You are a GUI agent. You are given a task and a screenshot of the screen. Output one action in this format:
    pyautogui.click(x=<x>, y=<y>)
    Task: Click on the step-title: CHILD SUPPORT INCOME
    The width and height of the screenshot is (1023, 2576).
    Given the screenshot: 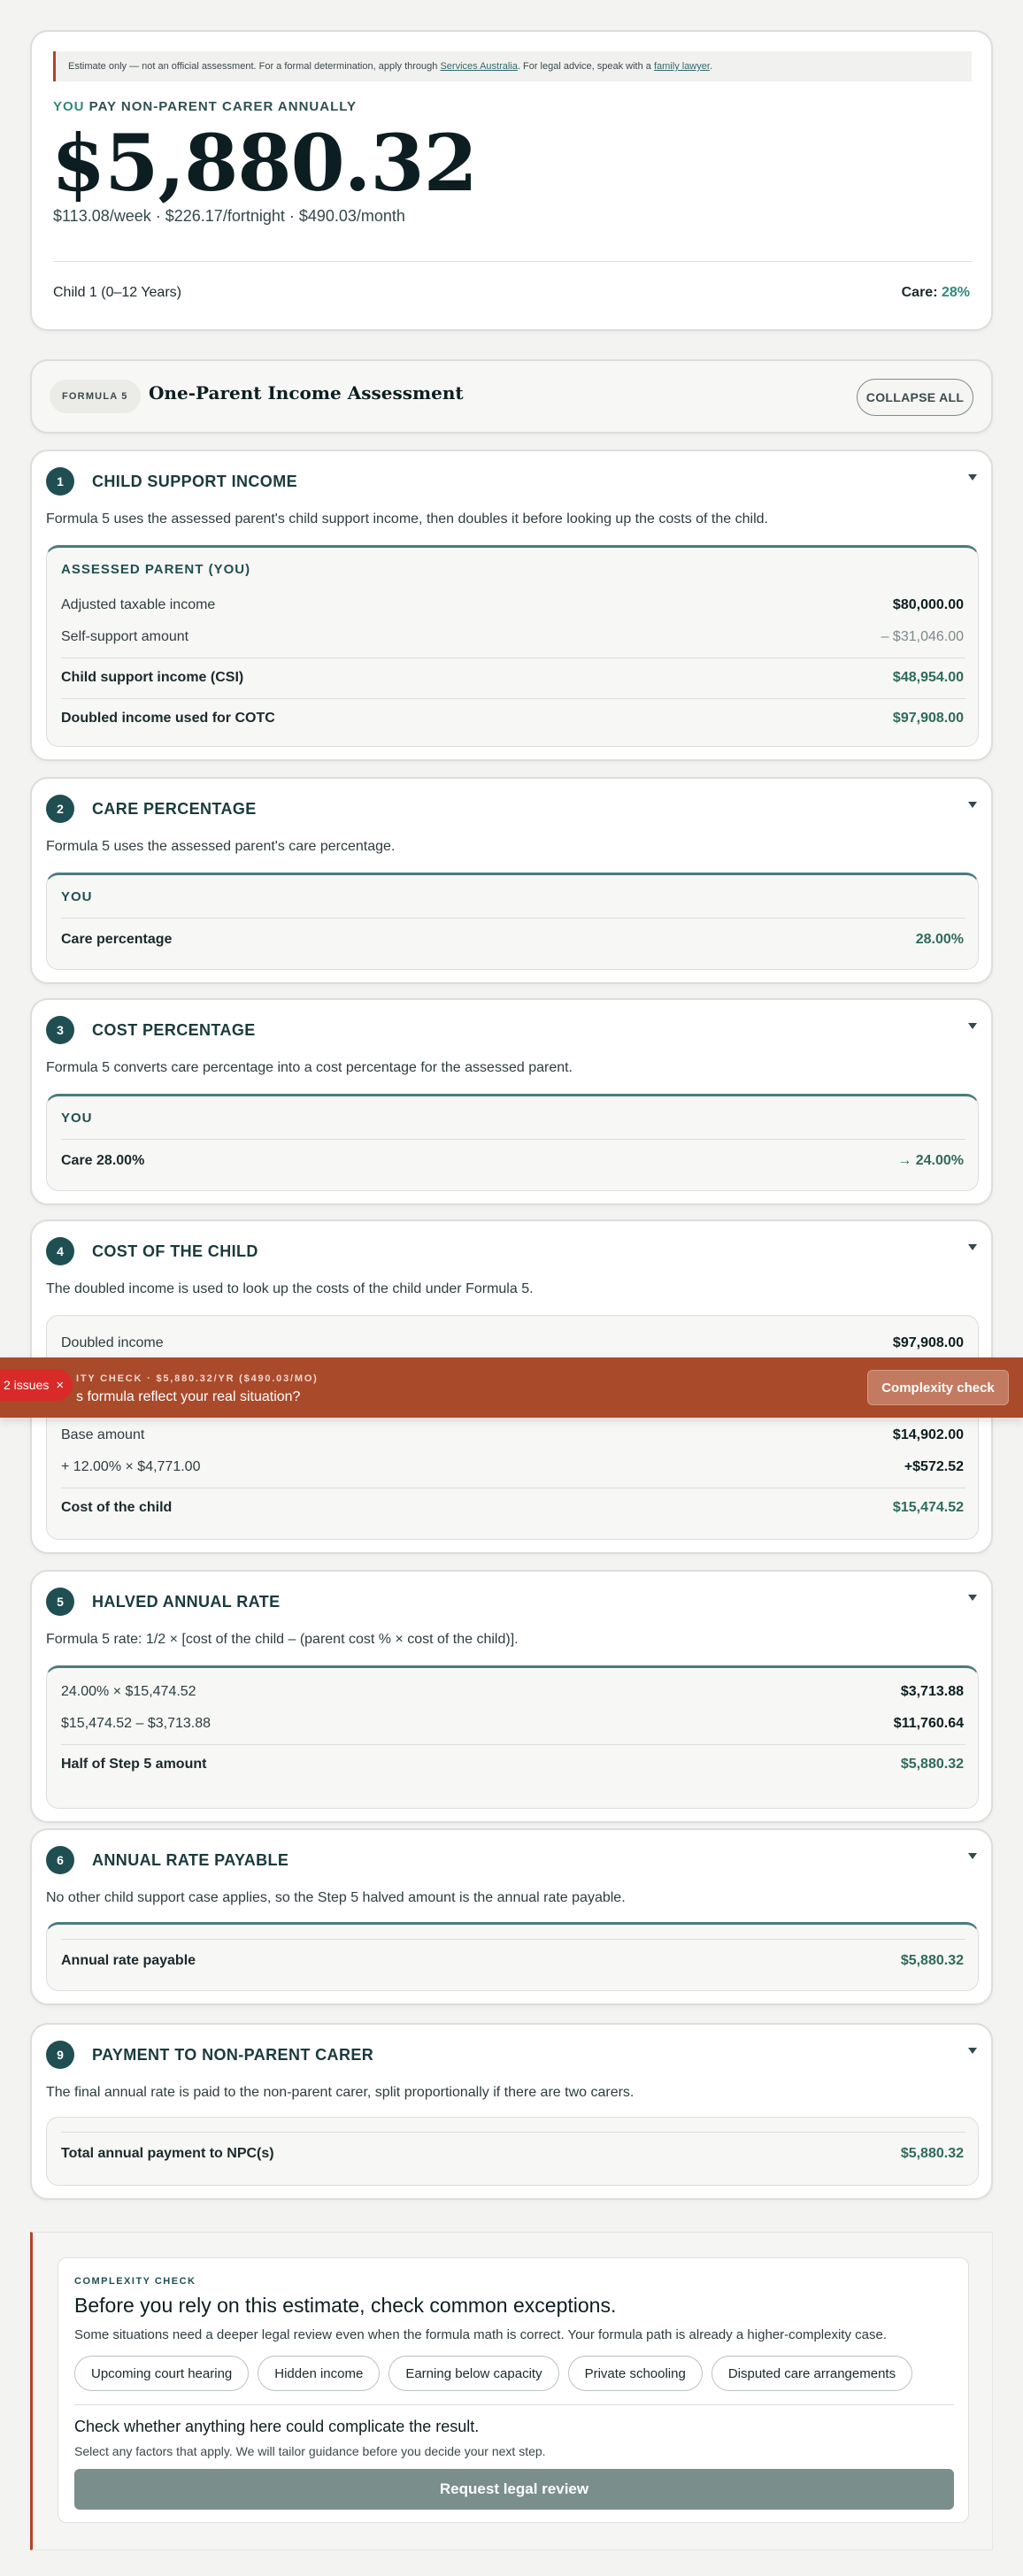 What is the action you would take?
    pyautogui.click(x=194, y=482)
    